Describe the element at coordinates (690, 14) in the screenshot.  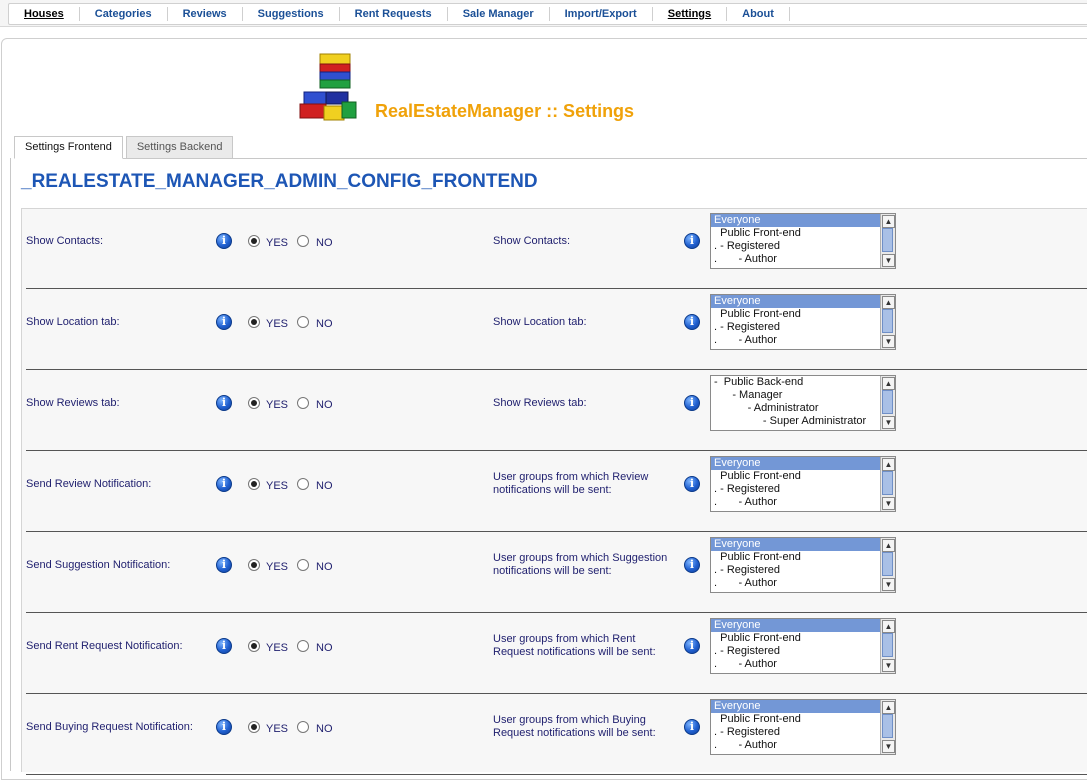
I see `menu-item-settings: Settings` at that location.